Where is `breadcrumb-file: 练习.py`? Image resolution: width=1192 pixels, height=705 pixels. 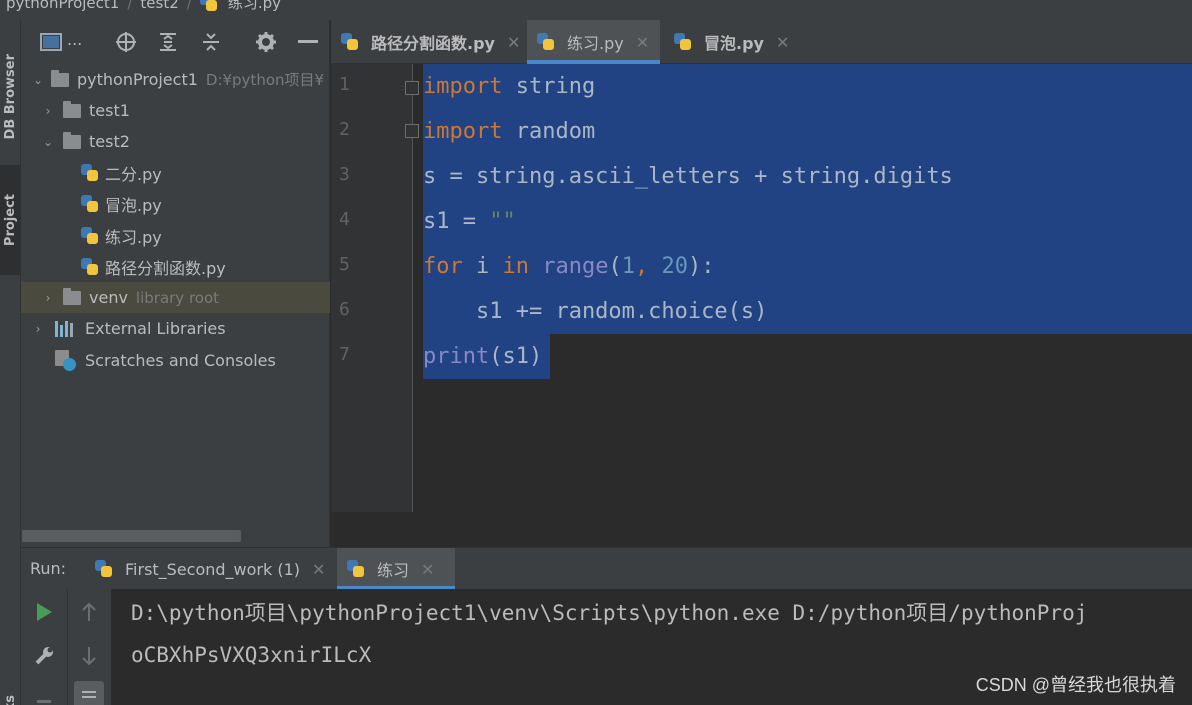
breadcrumb-file: 练习.py is located at coordinates (240, 6).